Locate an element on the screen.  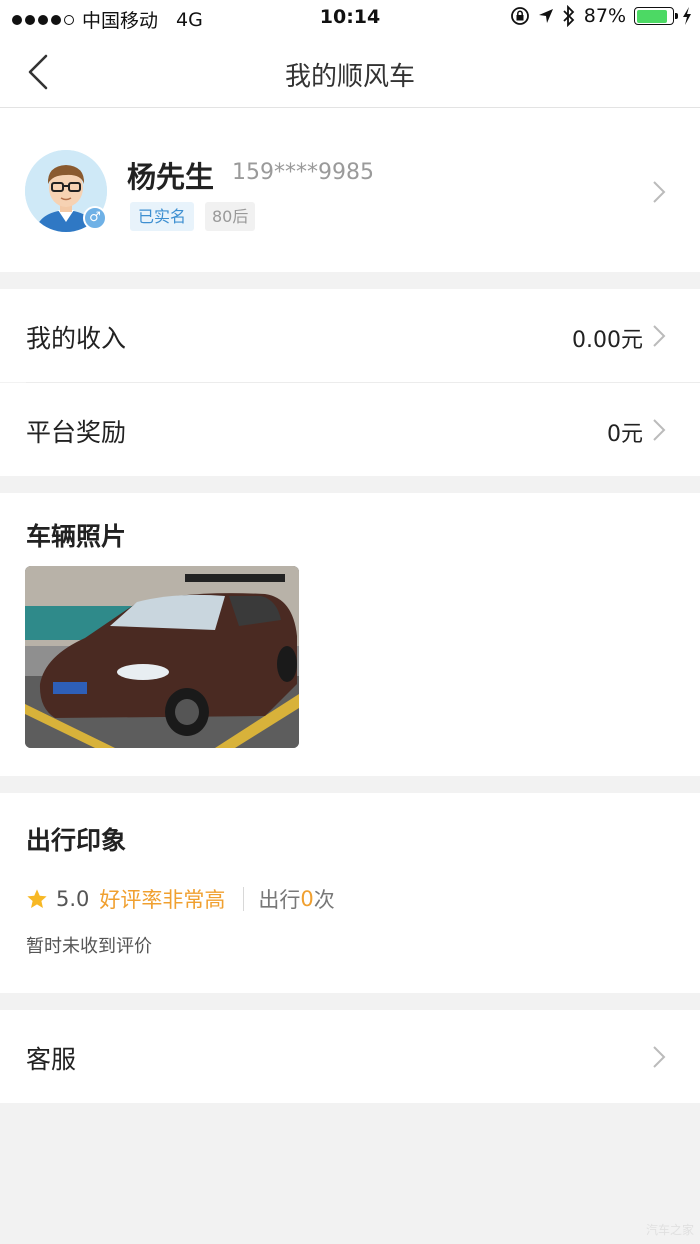
watermark: 汽车之家 is located at coordinates (669, 1230).